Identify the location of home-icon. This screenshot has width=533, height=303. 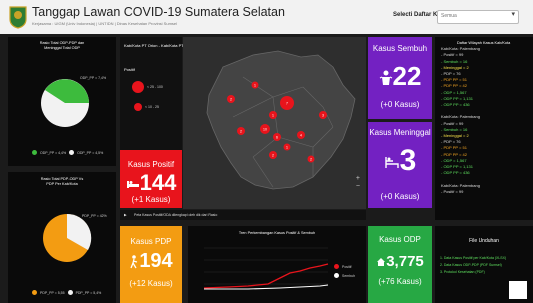
(381, 262).